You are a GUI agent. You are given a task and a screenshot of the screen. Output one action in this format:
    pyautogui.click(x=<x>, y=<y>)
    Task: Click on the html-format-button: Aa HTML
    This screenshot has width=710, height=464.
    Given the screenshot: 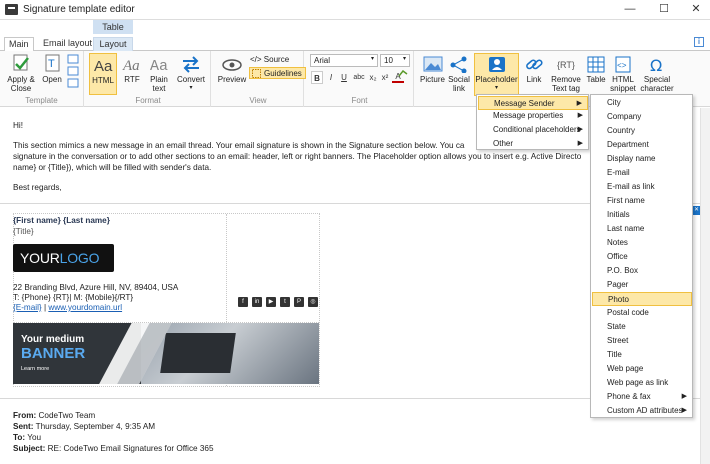 What is the action you would take?
    pyautogui.click(x=103, y=74)
    